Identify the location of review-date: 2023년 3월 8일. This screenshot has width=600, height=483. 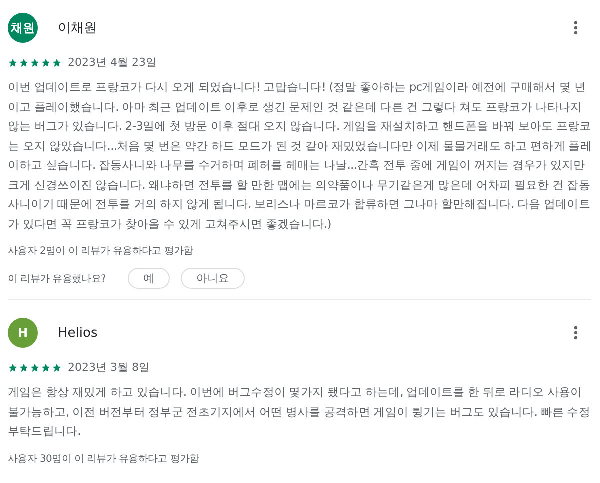
(109, 367).